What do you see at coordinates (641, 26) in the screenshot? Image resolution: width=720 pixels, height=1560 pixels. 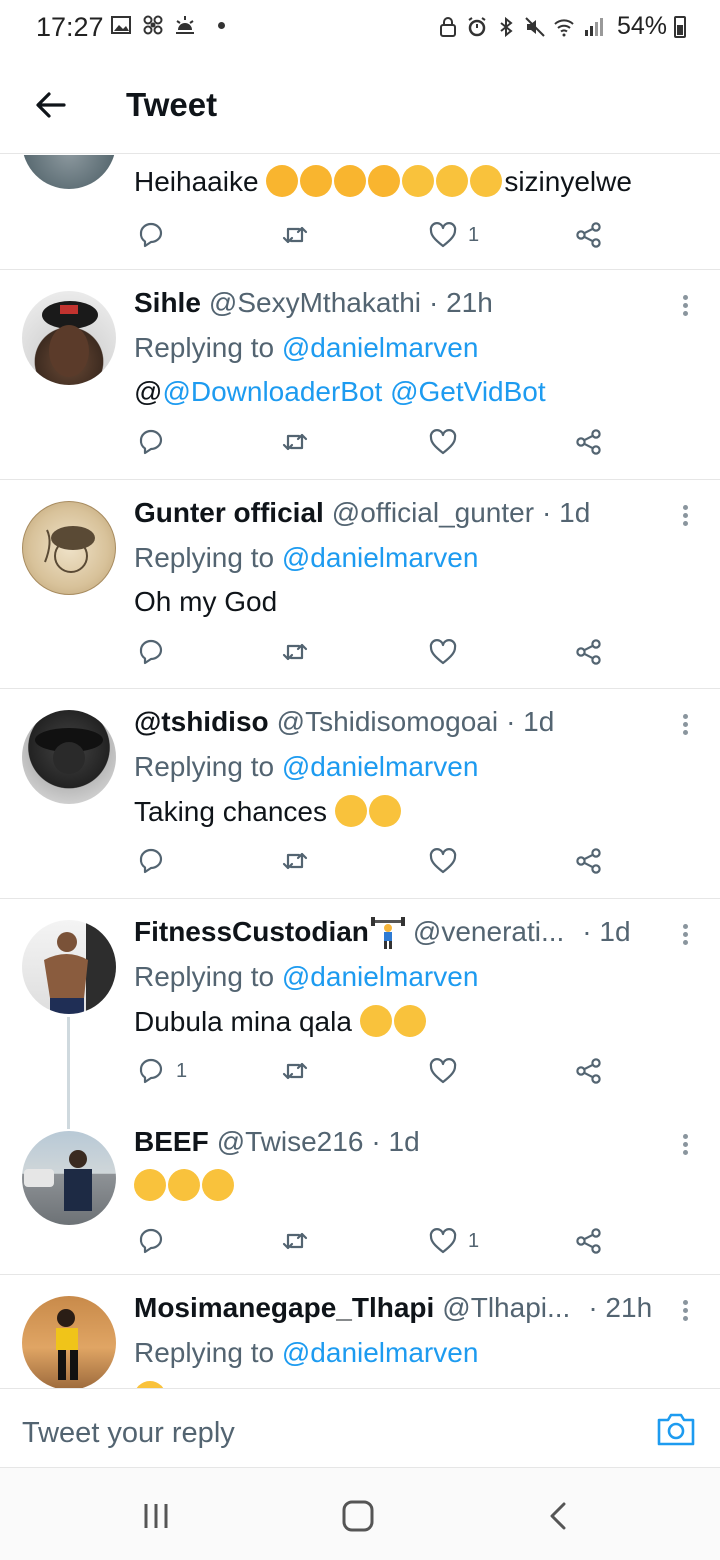 I see `battery-percent: 54%` at bounding box center [641, 26].